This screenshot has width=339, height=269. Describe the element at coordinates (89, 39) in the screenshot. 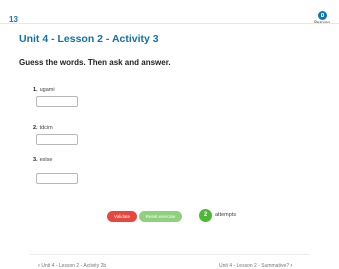

I see `activity-title: Unit 4 - Lesson 2 - Activity 3` at that location.